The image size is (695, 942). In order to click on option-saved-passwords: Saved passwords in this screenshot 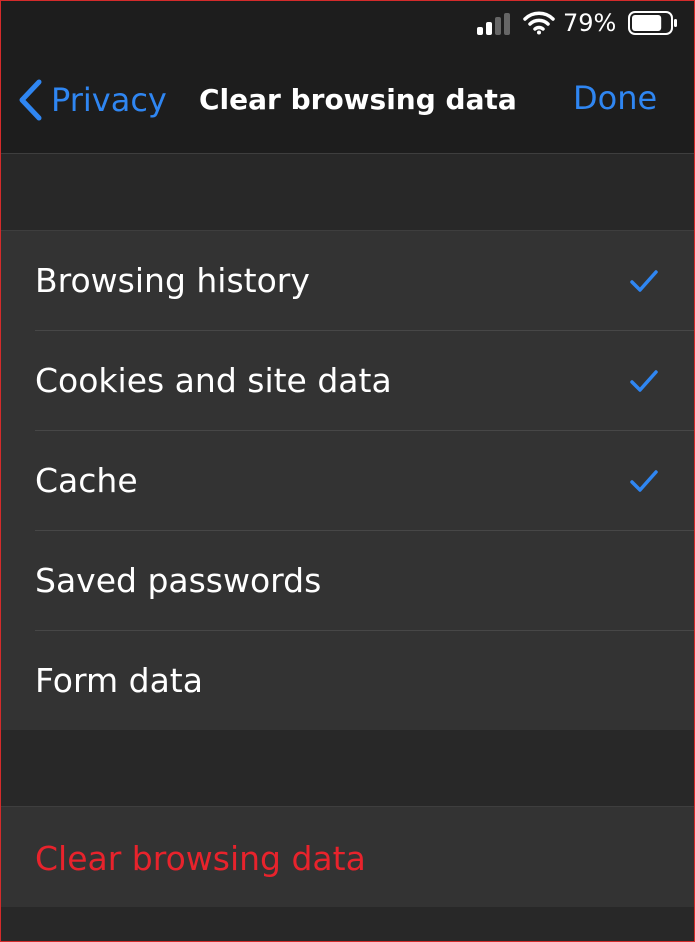, I will do `click(347, 581)`.